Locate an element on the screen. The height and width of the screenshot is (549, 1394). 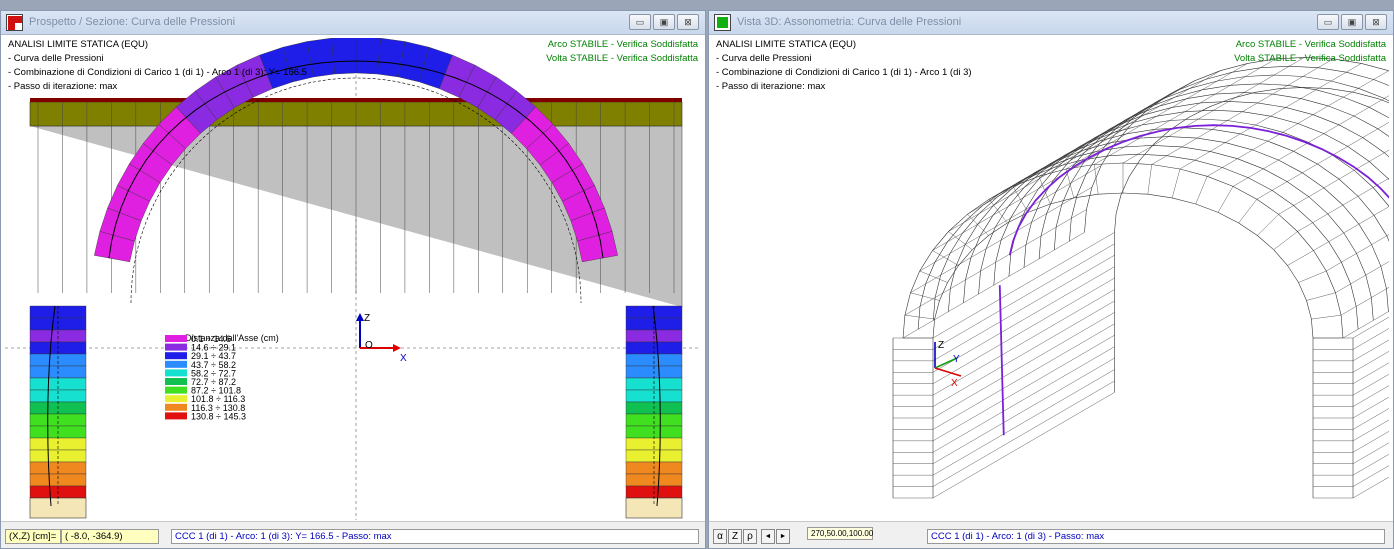
rotate-z-button: Z is located at coordinates (735, 536).